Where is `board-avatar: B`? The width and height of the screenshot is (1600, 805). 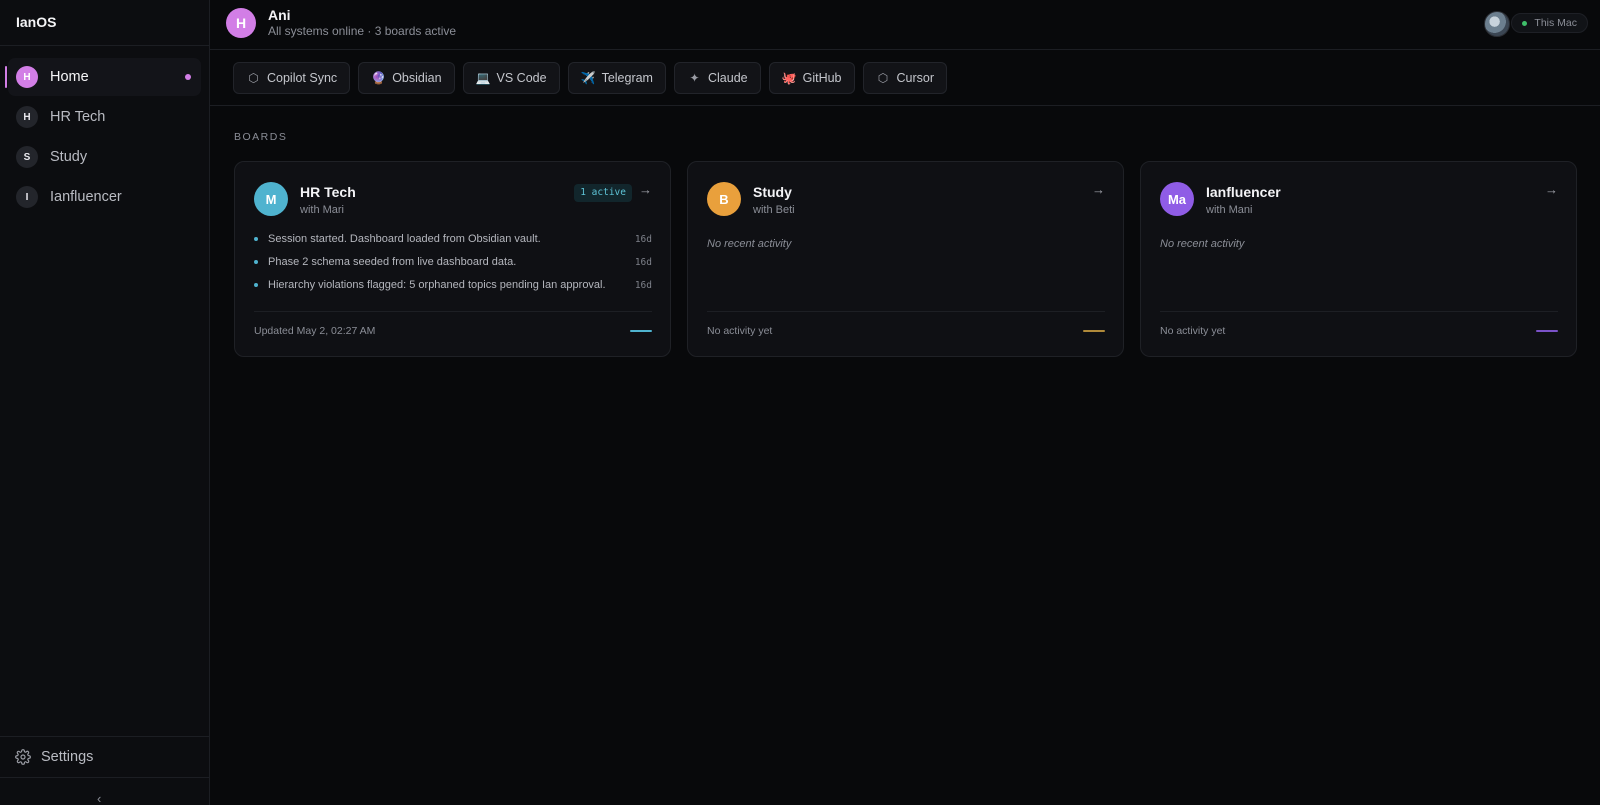 board-avatar: B is located at coordinates (724, 199).